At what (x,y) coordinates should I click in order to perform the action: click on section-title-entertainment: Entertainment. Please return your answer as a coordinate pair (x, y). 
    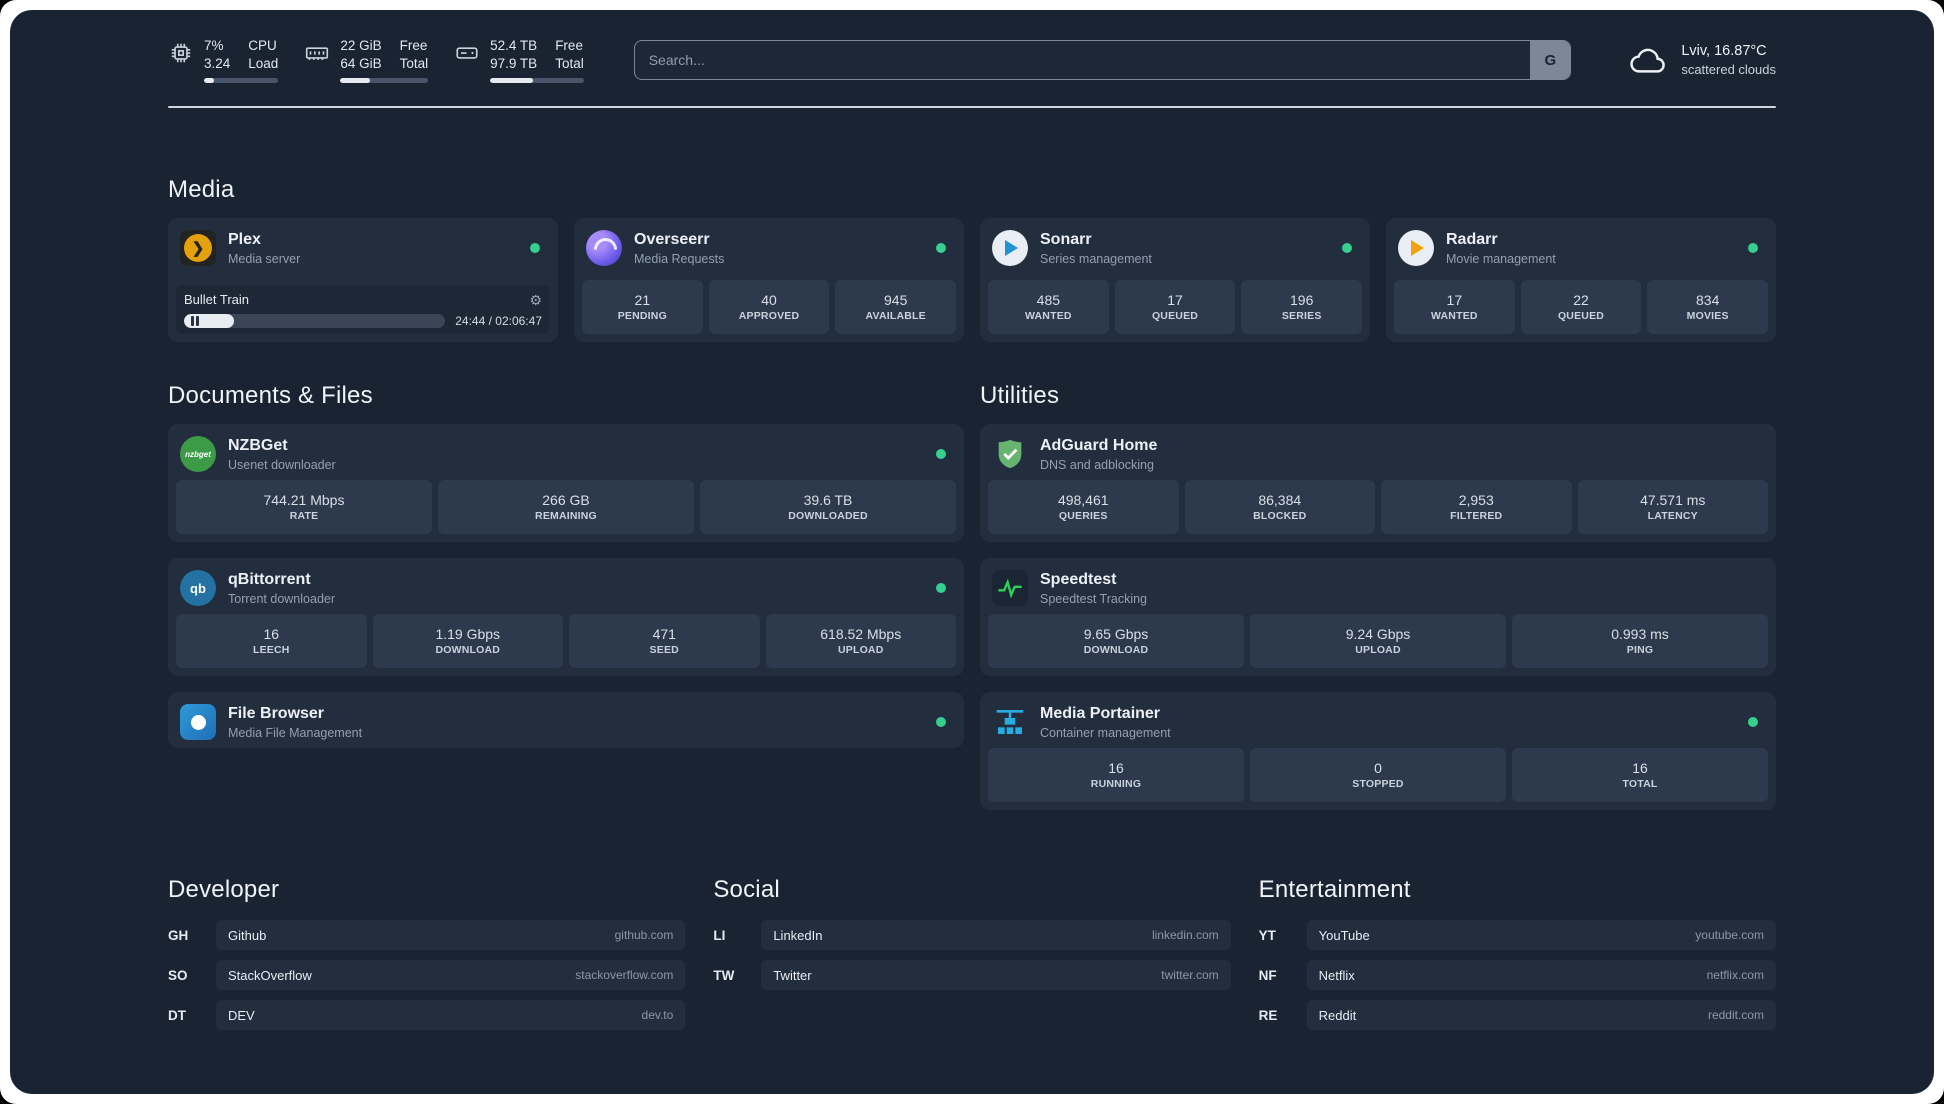
    Looking at the image, I should click on (1334, 889).